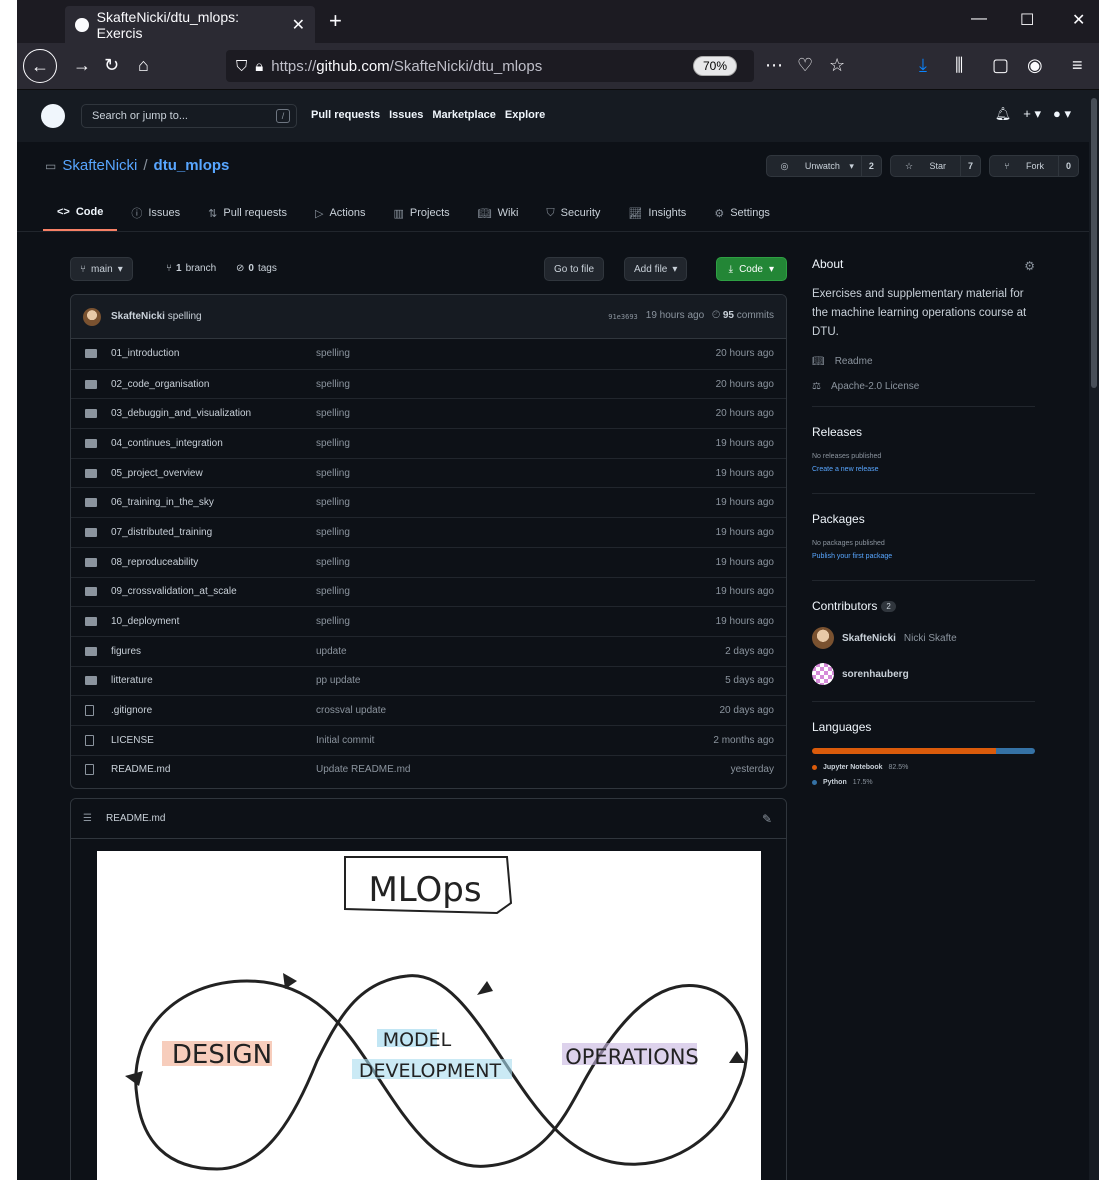 The image size is (1099, 1180). What do you see at coordinates (190, 24) in the screenshot?
I see `browser-tab: SkafteNicki/dtu_mlops: Exercis ✕` at bounding box center [190, 24].